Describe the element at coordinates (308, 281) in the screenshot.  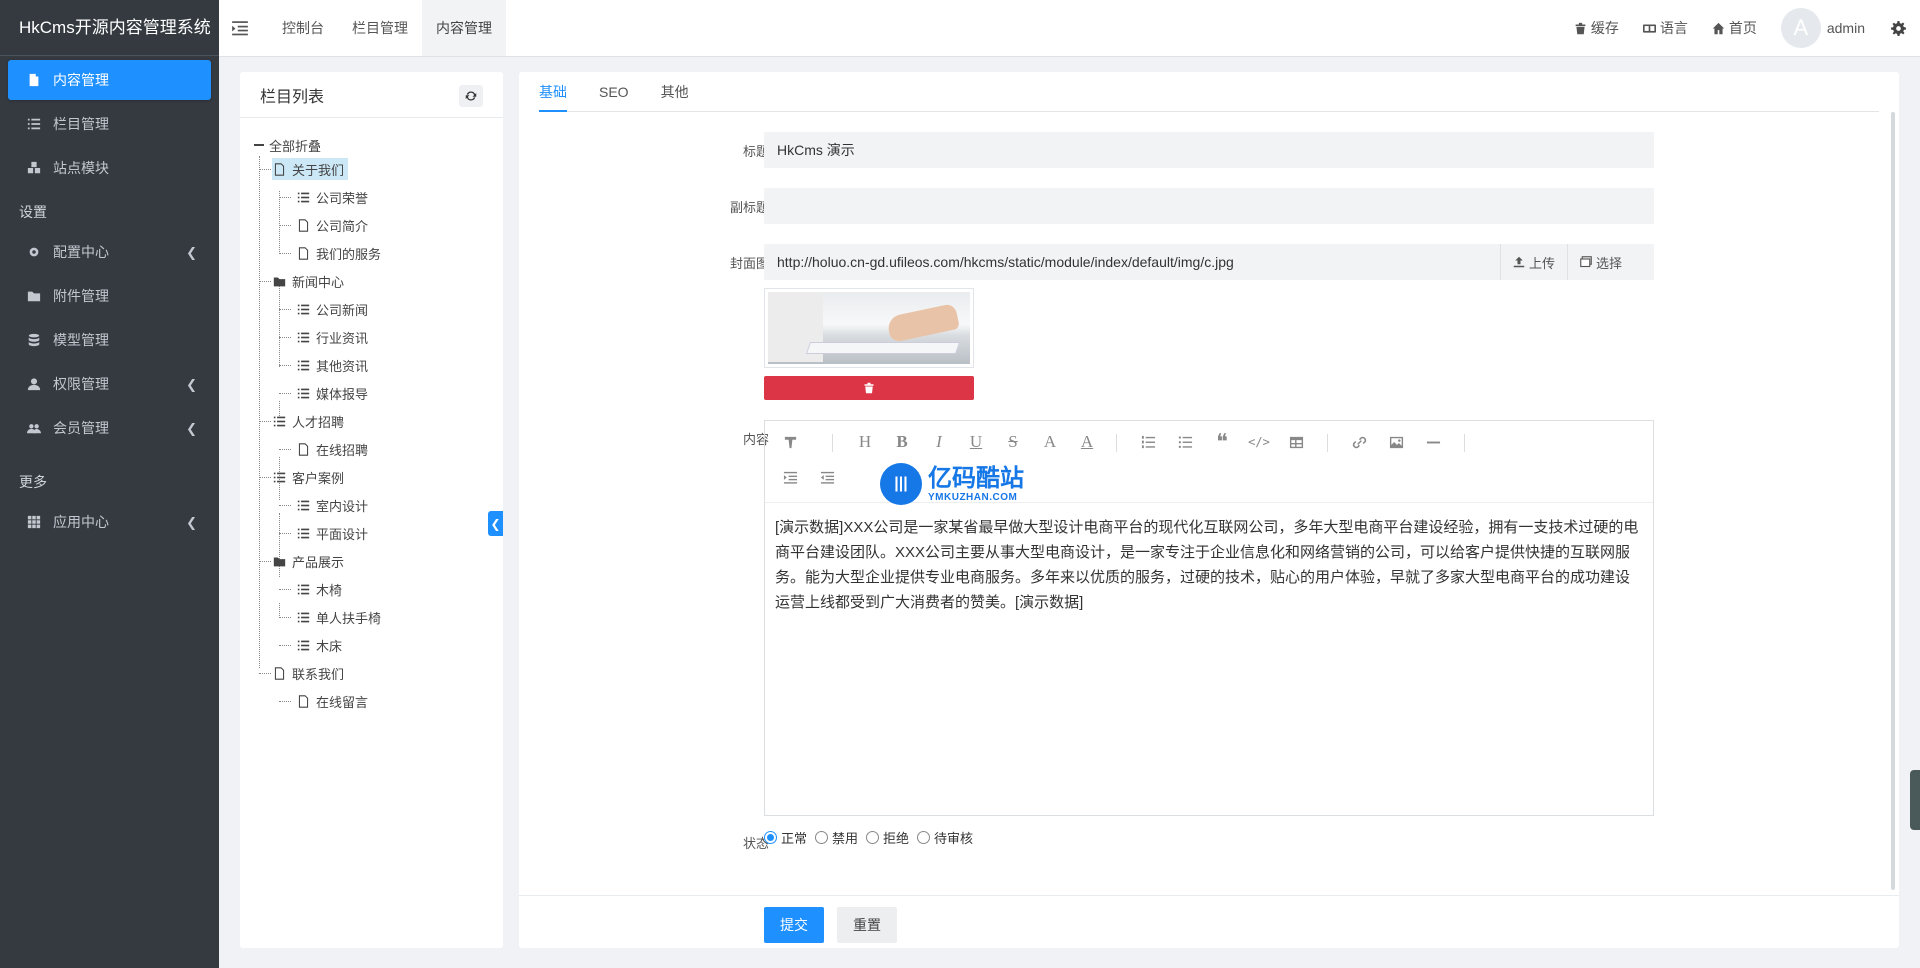
I see `tree-node-news: 新闻中心` at that location.